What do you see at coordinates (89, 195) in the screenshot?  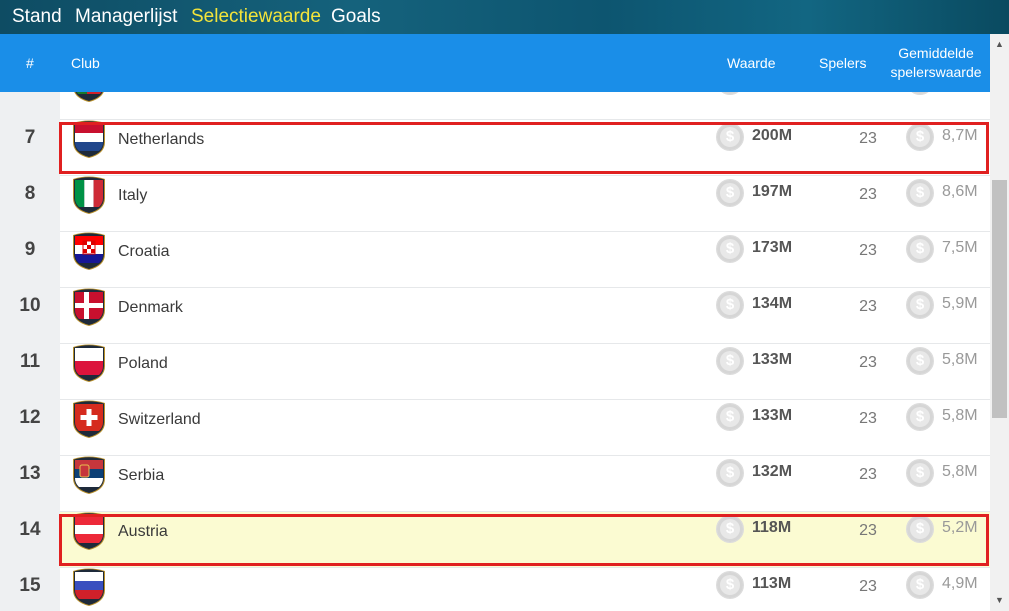 I see `italy-crest-icon` at bounding box center [89, 195].